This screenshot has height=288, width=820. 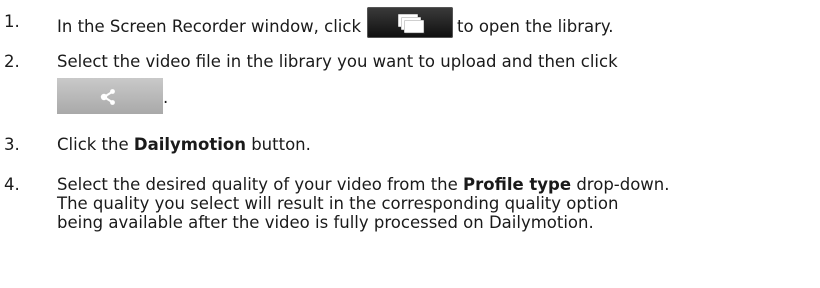 I want to click on share-button, so click(x=110, y=96).